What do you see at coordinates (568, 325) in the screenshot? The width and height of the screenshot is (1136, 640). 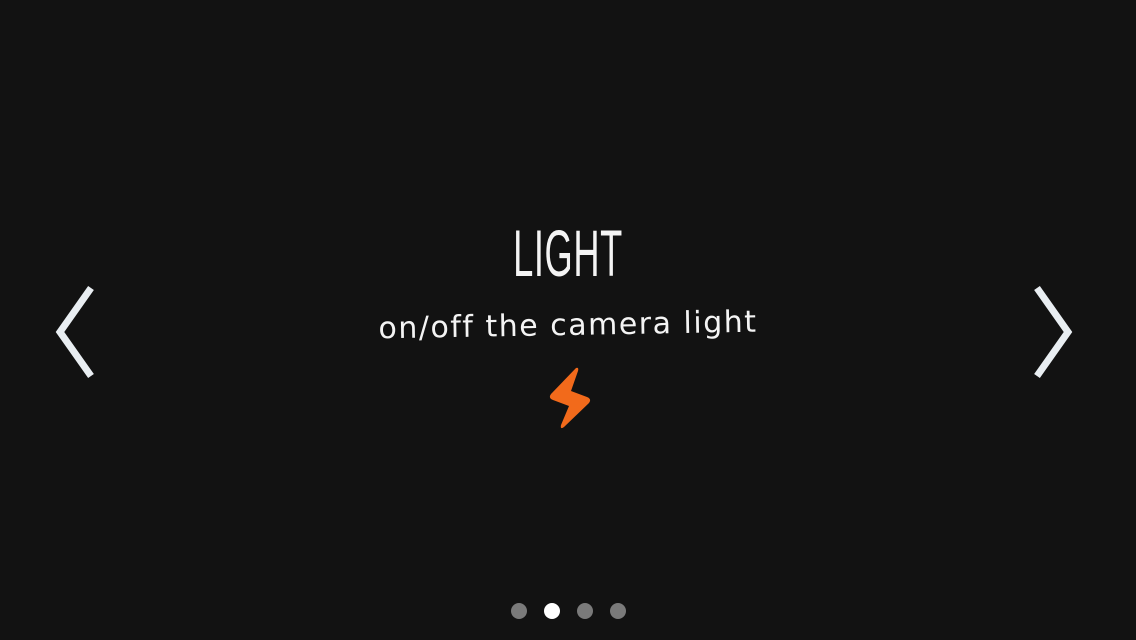 I see `page-subtitle: on/off the camera light` at bounding box center [568, 325].